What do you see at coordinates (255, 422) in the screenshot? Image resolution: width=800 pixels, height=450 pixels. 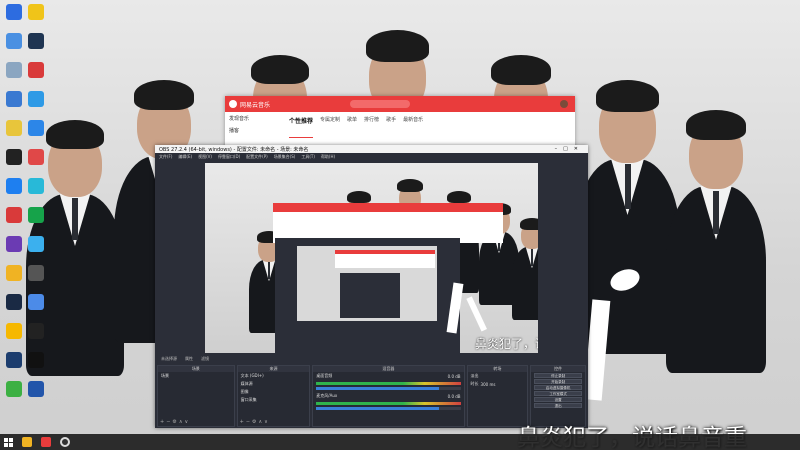 I see `source-dock-buttons: +−⚙∧∨` at bounding box center [255, 422].